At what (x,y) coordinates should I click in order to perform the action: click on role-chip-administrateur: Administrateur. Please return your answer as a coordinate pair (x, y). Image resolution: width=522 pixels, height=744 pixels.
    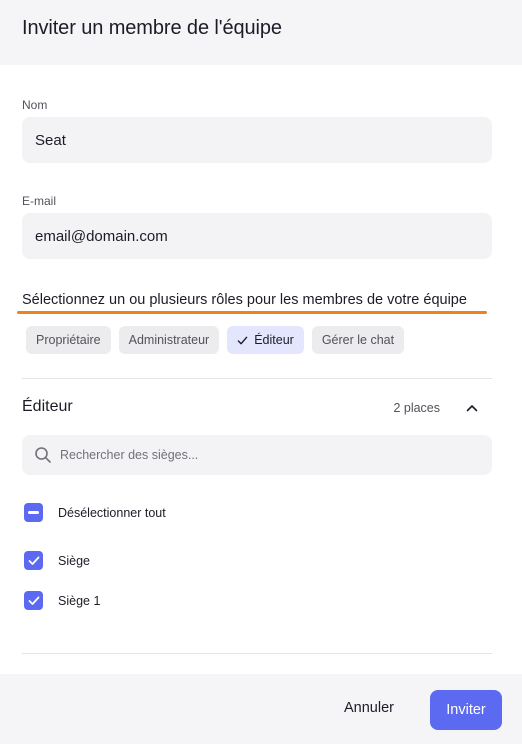
    Looking at the image, I should click on (169, 340).